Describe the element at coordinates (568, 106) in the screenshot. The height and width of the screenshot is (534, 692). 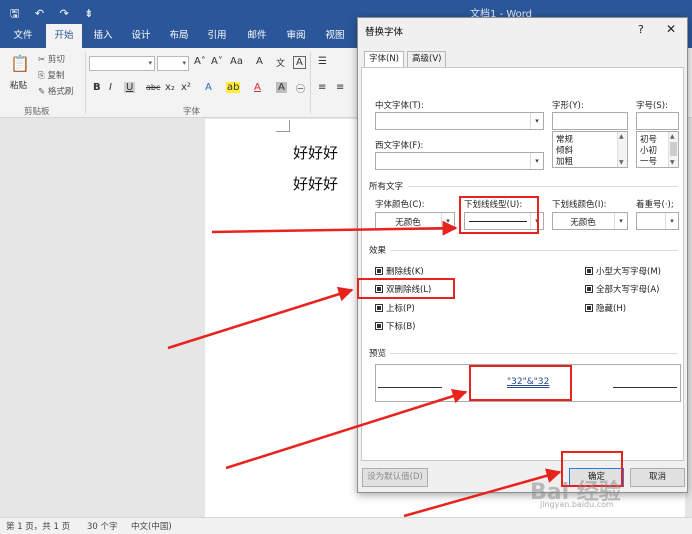
I see `style-label: 字形(Y):` at that location.